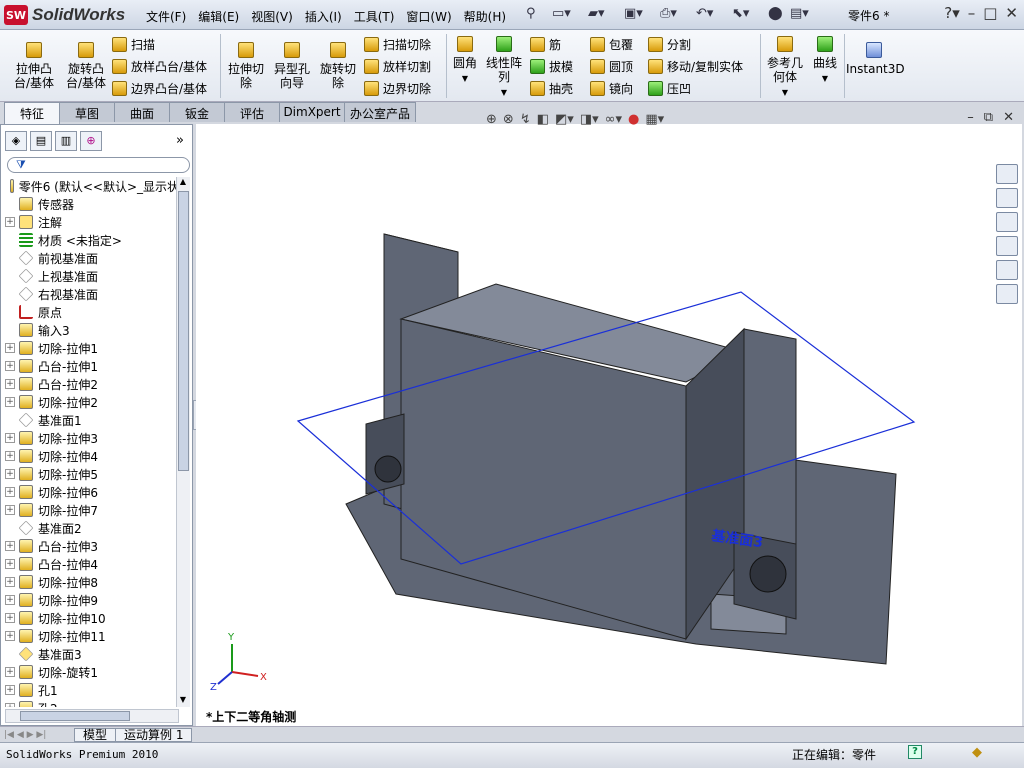 The height and width of the screenshot is (768, 1024). What do you see at coordinates (92, 366) in the screenshot?
I see `feature-tree-item: + 凸台-拉伸1` at bounding box center [92, 366].